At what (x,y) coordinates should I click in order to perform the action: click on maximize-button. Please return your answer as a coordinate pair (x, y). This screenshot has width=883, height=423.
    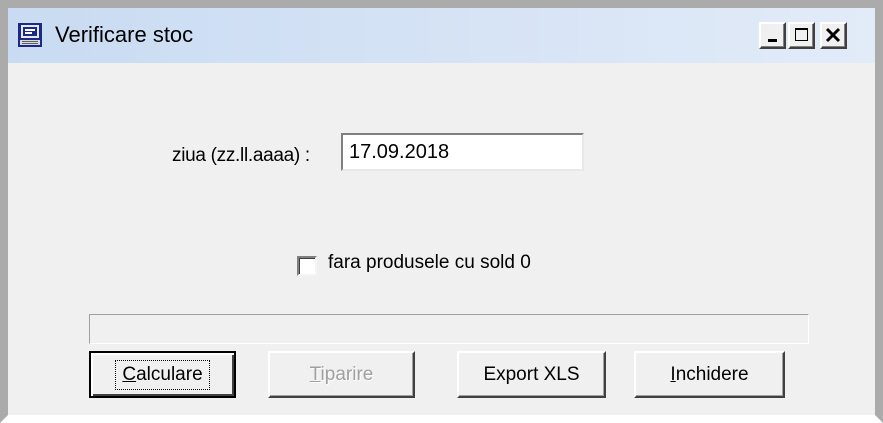
    Looking at the image, I should click on (801, 35).